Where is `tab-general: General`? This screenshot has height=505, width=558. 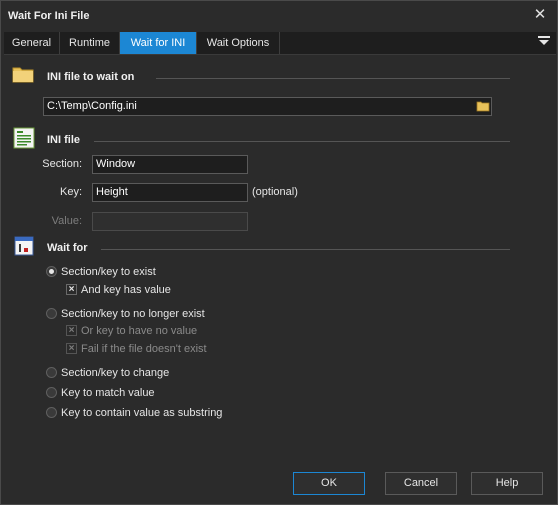 tab-general: General is located at coordinates (32, 43).